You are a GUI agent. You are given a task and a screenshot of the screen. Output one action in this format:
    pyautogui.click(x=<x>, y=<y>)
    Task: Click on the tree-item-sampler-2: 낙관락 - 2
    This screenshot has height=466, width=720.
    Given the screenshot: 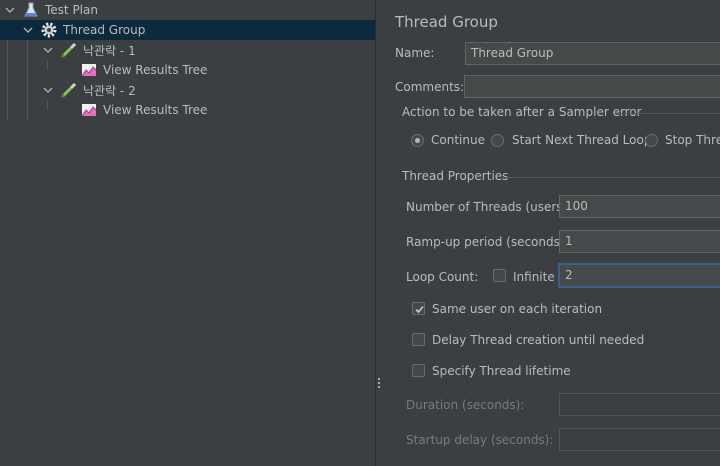 What is the action you would take?
    pyautogui.click(x=89, y=90)
    